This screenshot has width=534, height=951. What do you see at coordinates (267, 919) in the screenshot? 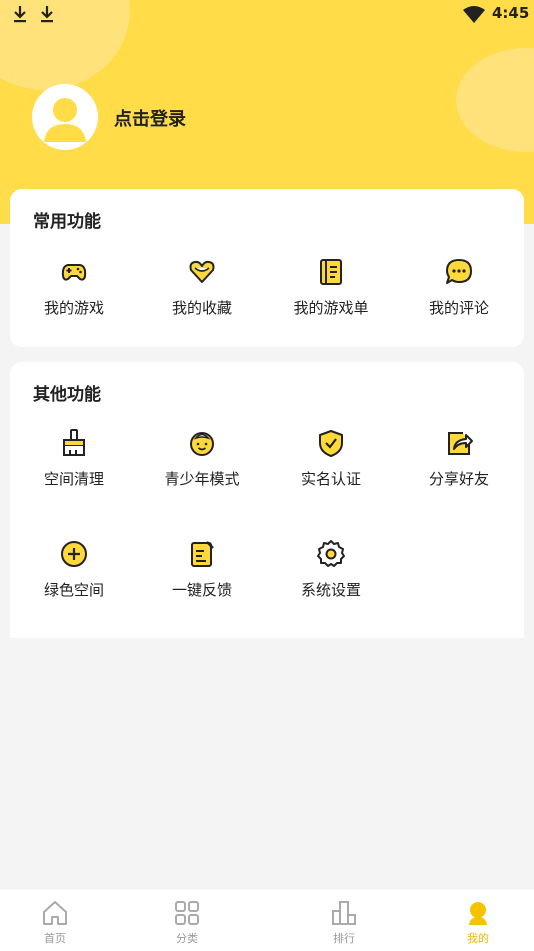
I see `bottom-tab-bar: 首页 分类 排行 我的` at bounding box center [267, 919].